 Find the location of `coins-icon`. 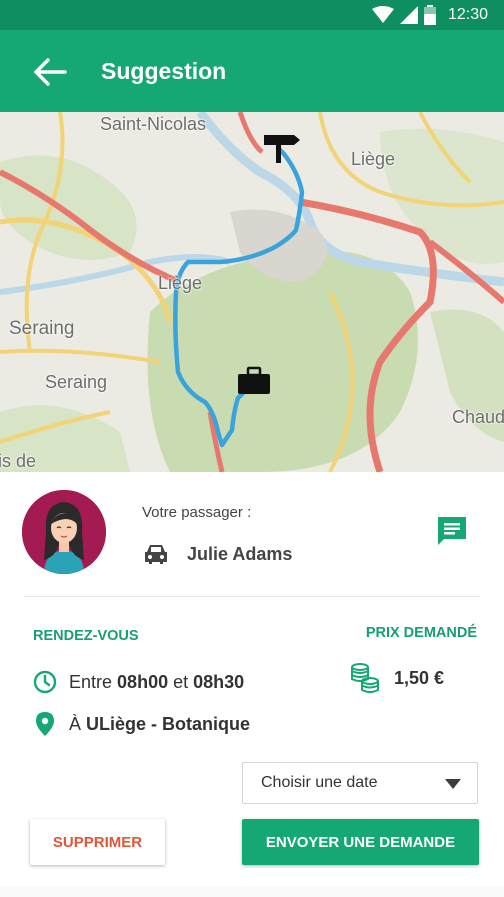

coins-icon is located at coordinates (365, 678).